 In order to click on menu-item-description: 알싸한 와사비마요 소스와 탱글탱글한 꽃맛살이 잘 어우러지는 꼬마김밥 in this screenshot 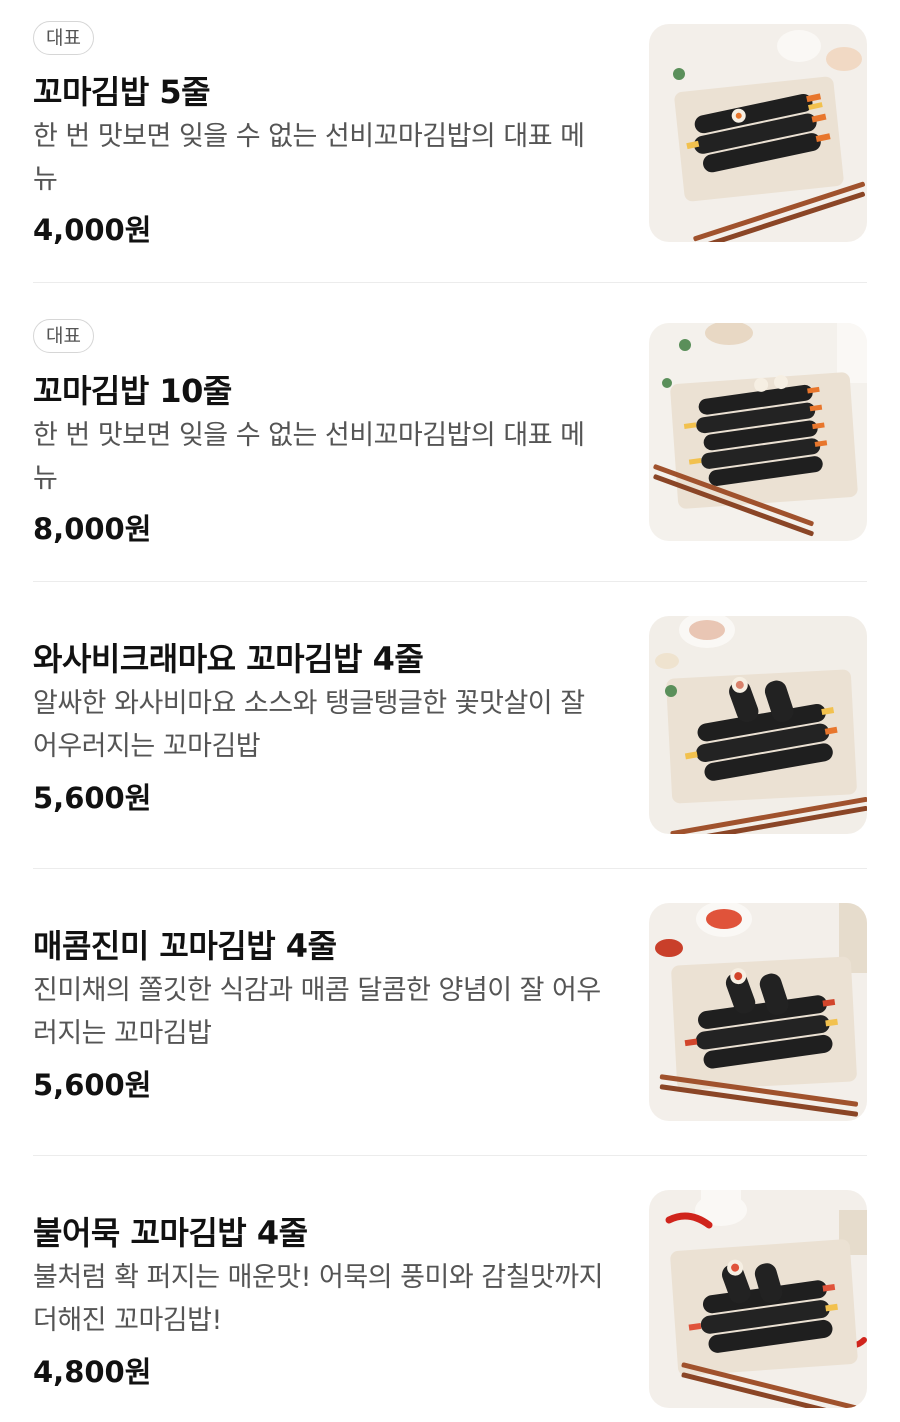, I will do `click(309, 725)`.